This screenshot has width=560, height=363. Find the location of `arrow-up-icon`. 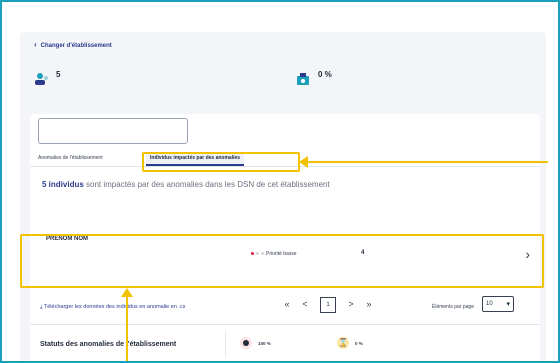

arrow-up-icon is located at coordinates (127, 292).